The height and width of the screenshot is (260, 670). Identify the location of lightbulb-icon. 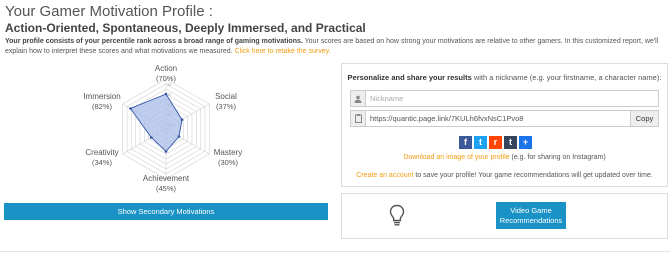
(397, 215).